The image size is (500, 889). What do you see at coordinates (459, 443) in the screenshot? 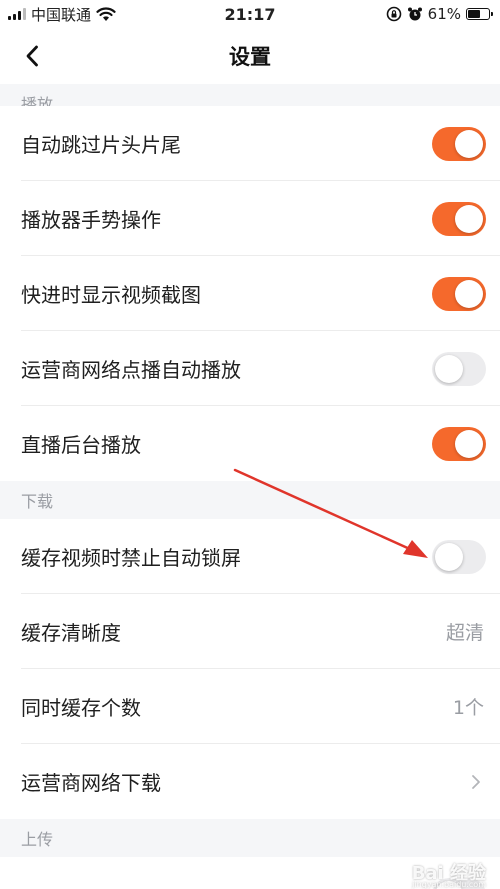
I see `live-background-toggle` at bounding box center [459, 443].